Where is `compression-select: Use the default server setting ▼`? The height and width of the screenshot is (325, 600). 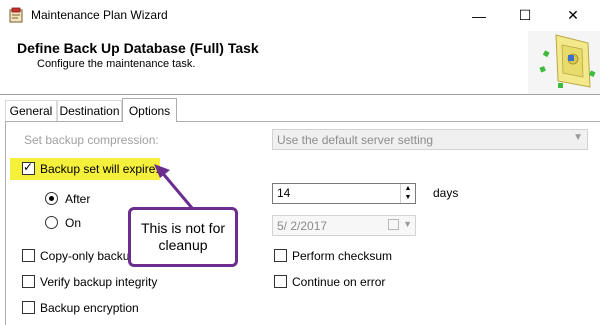 compression-select: Use the default server setting ▼ is located at coordinates (430, 139).